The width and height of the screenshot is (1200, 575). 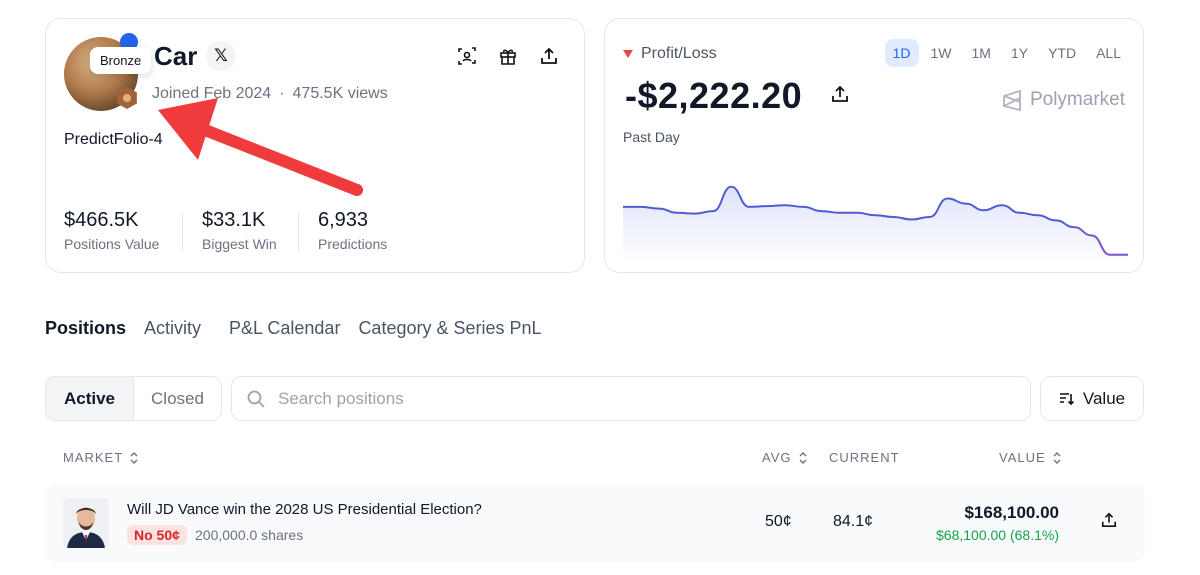 I want to click on header-label: CURRENT, so click(x=864, y=457).